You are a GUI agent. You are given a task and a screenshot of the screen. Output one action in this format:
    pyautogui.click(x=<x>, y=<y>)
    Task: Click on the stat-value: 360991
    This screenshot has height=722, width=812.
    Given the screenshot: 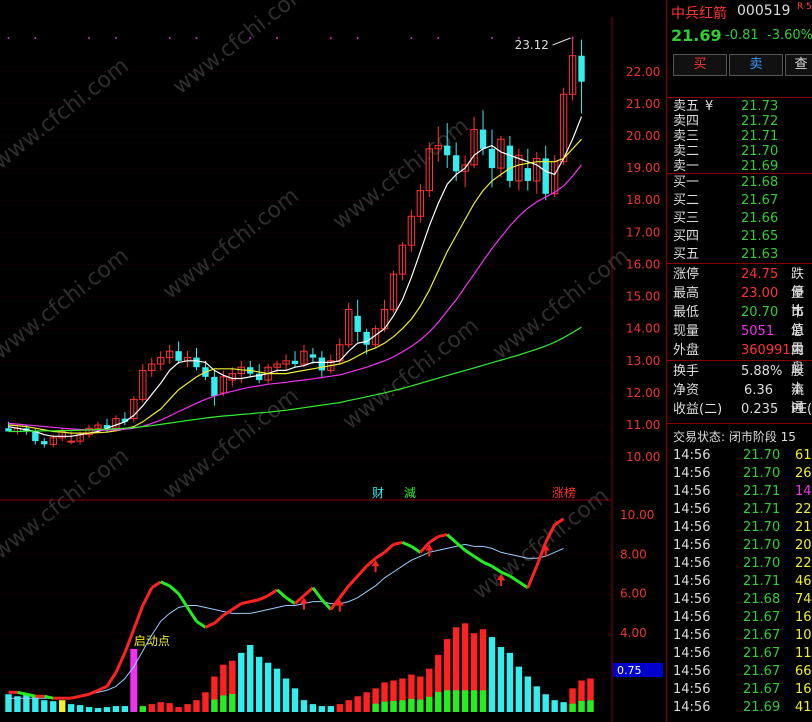 What is the action you would take?
    pyautogui.click(x=766, y=350)
    